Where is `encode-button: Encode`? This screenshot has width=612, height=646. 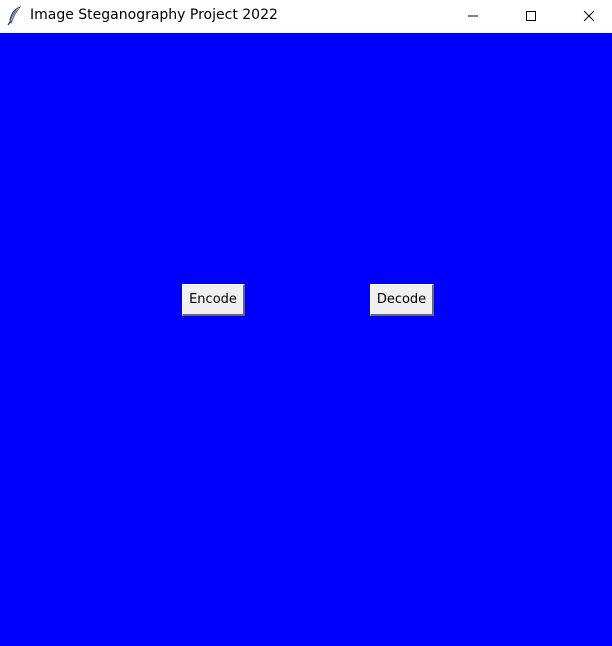
encode-button: Encode is located at coordinates (213, 300).